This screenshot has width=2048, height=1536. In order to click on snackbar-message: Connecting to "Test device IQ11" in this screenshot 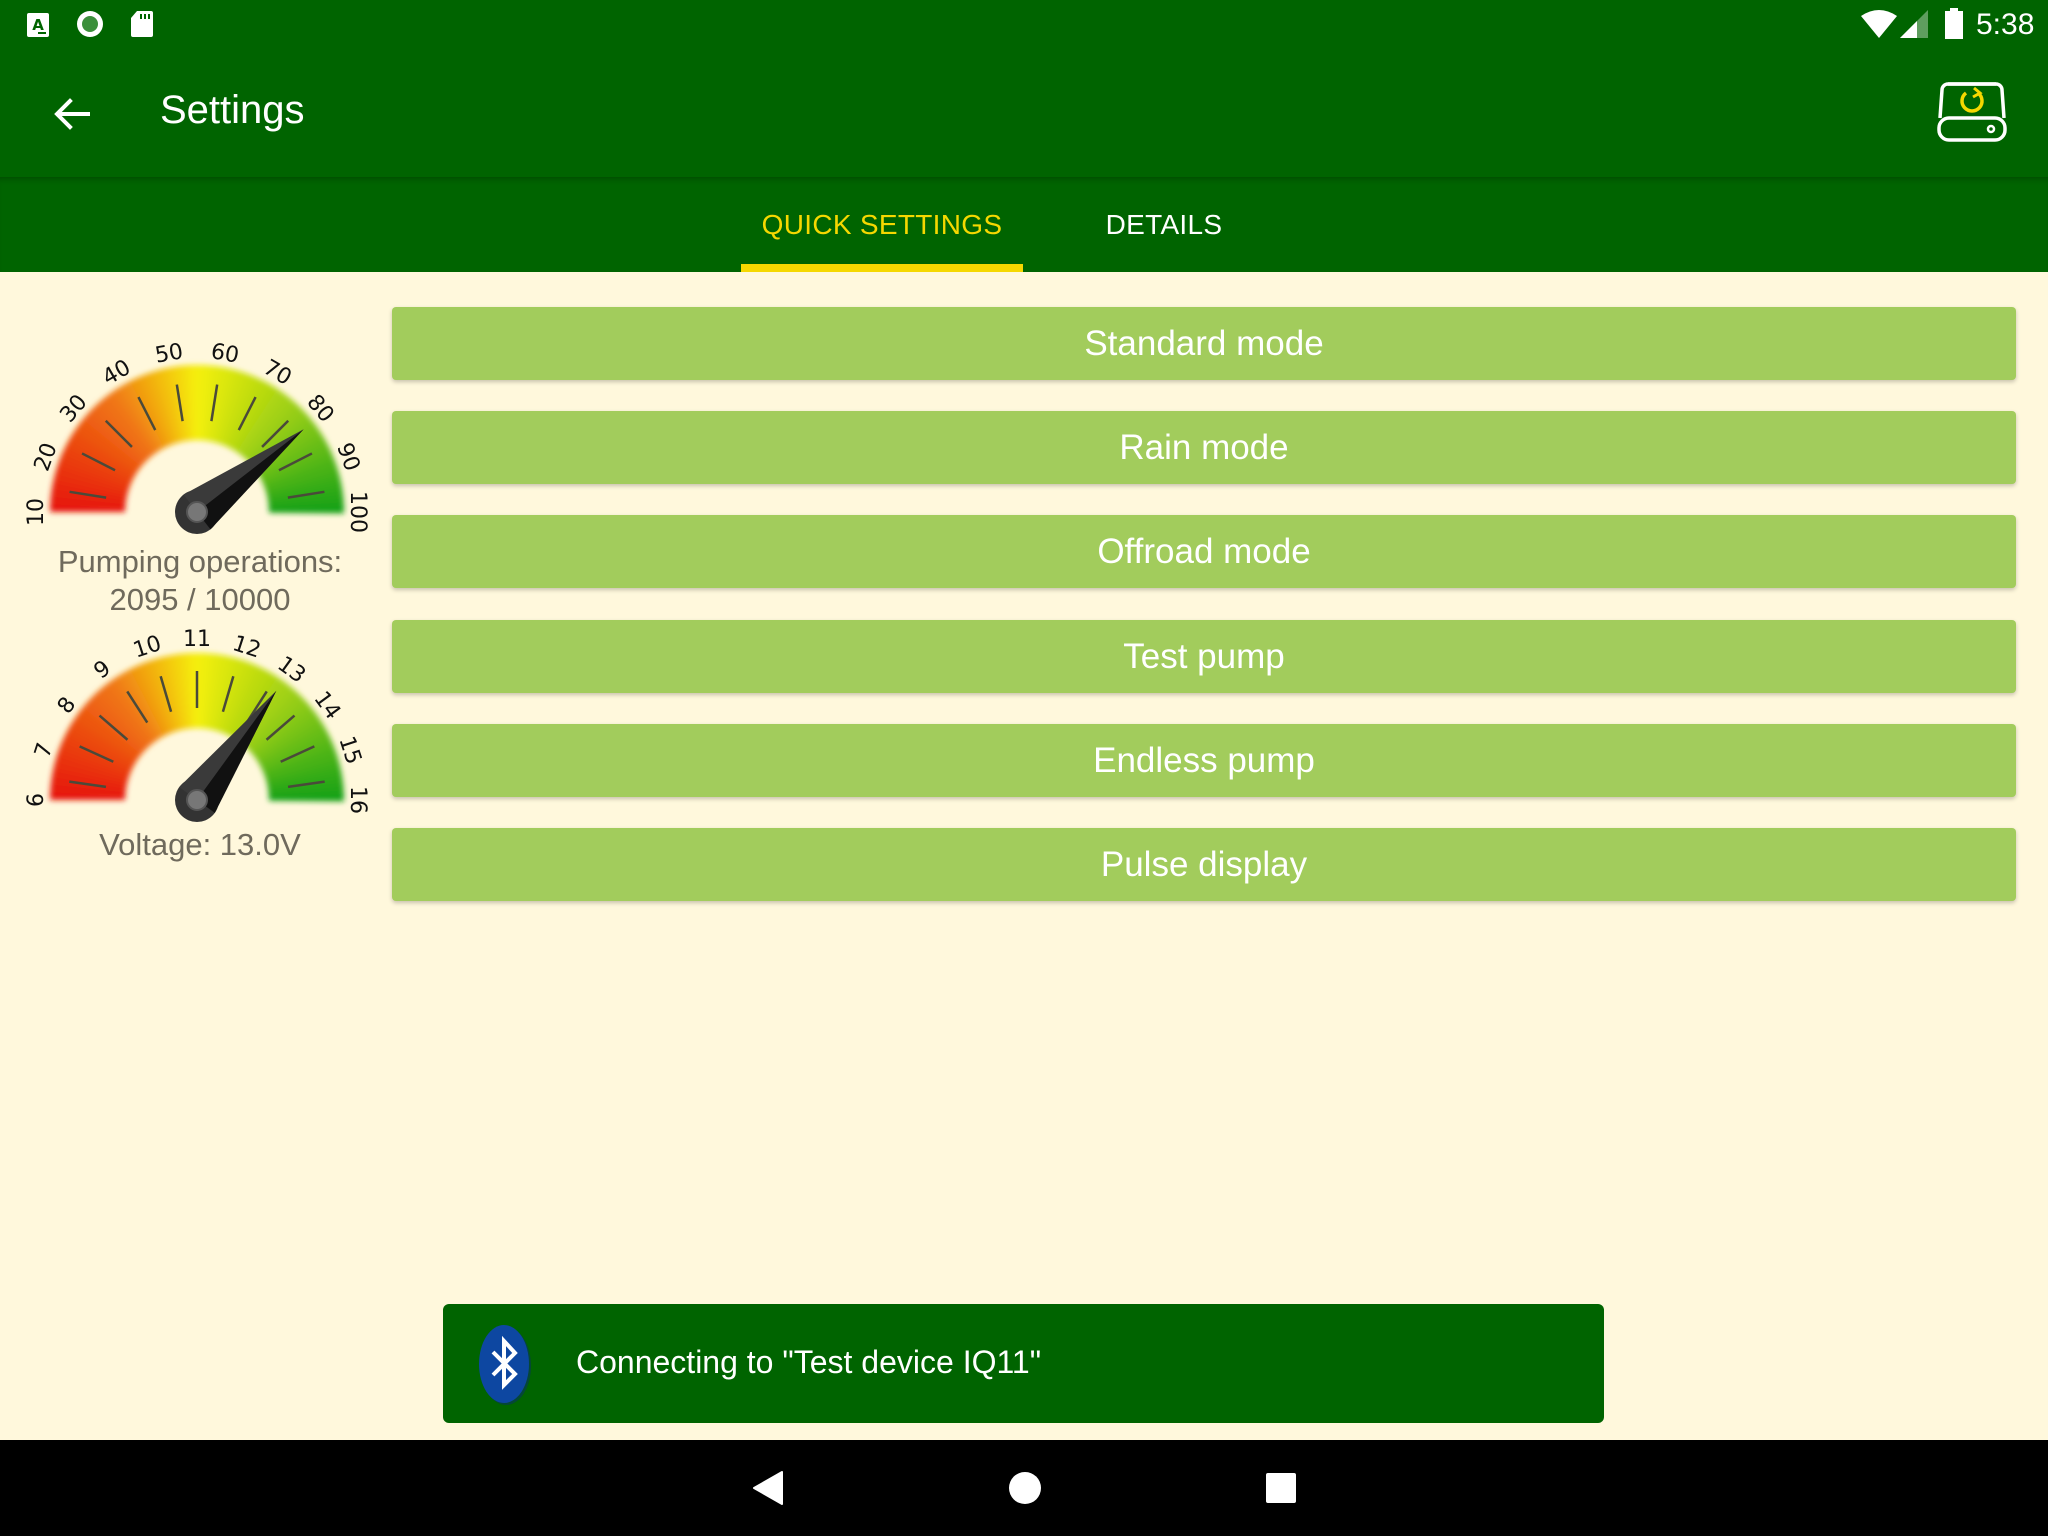, I will do `click(809, 1362)`.